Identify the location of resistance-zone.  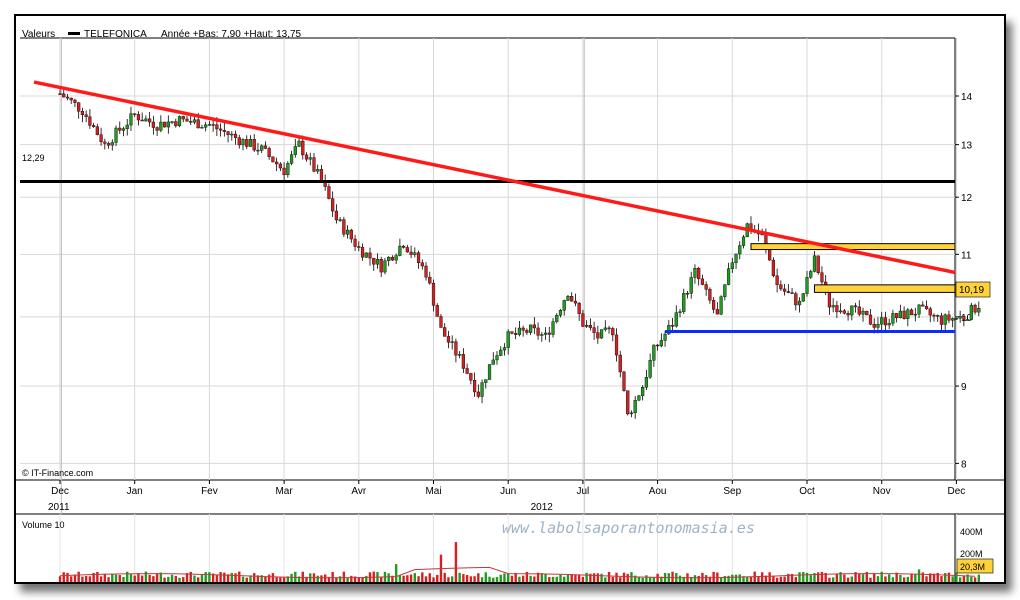
(853, 247).